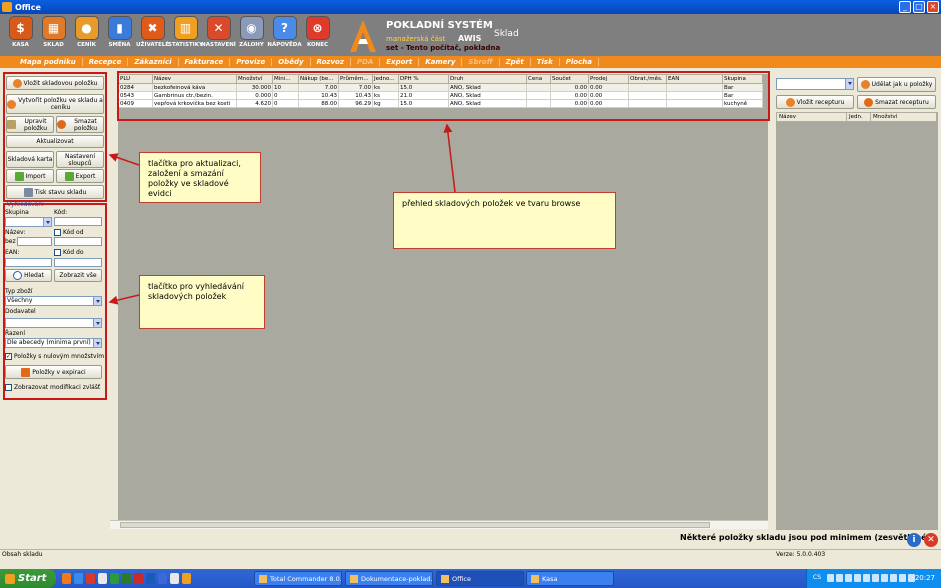 Image resolution: width=941 pixels, height=588 pixels. I want to click on show-all-button: Zobrazit vše, so click(78, 275).